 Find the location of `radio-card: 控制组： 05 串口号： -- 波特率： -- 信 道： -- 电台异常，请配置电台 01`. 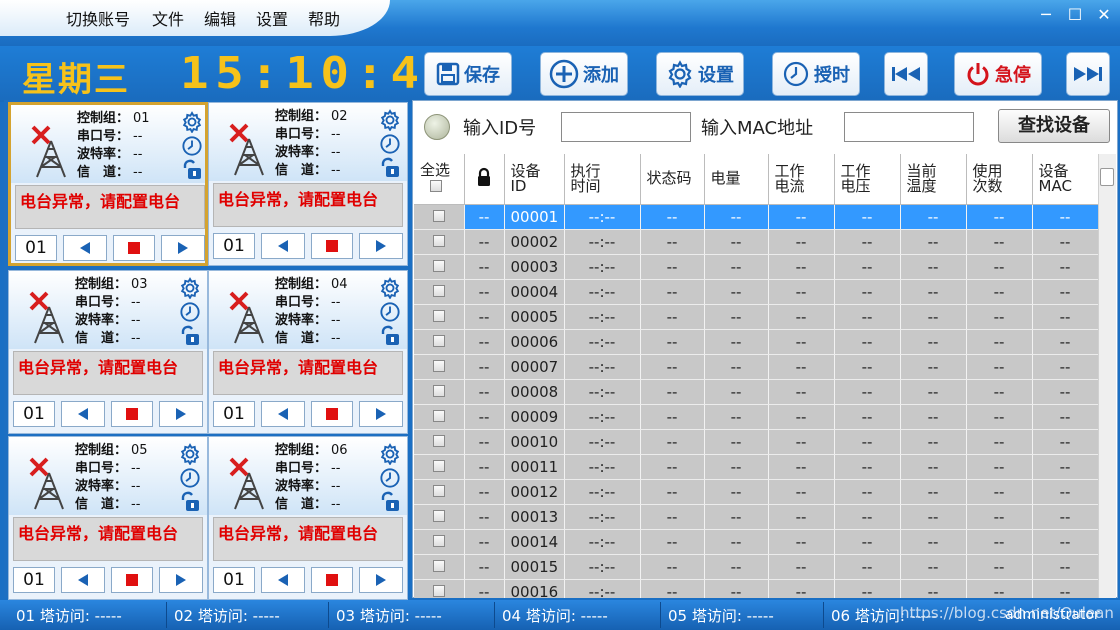

radio-card: 控制组： 05 串口号： -- 波特率： -- 信 道： -- 电台异常，请配置电台 01 is located at coordinates (108, 518).